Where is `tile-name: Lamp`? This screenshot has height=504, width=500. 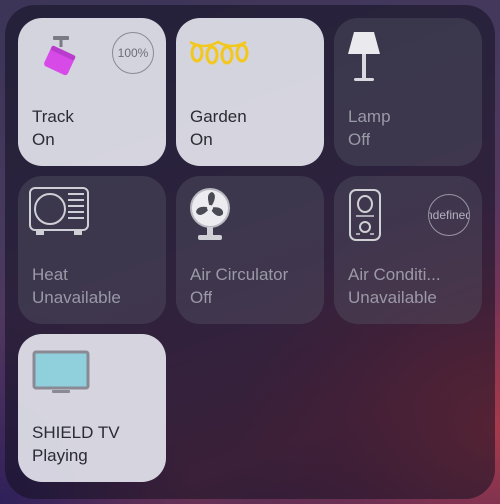 tile-name: Lamp is located at coordinates (369, 116).